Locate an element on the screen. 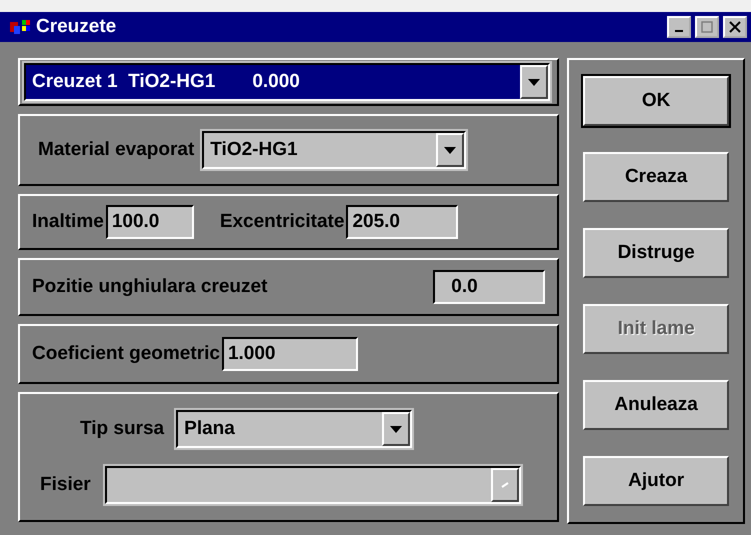 This screenshot has height=535, width=751. crucible-dropdown: Creuzet 1 TiO2-HG1 0.000 is located at coordinates (287, 82).